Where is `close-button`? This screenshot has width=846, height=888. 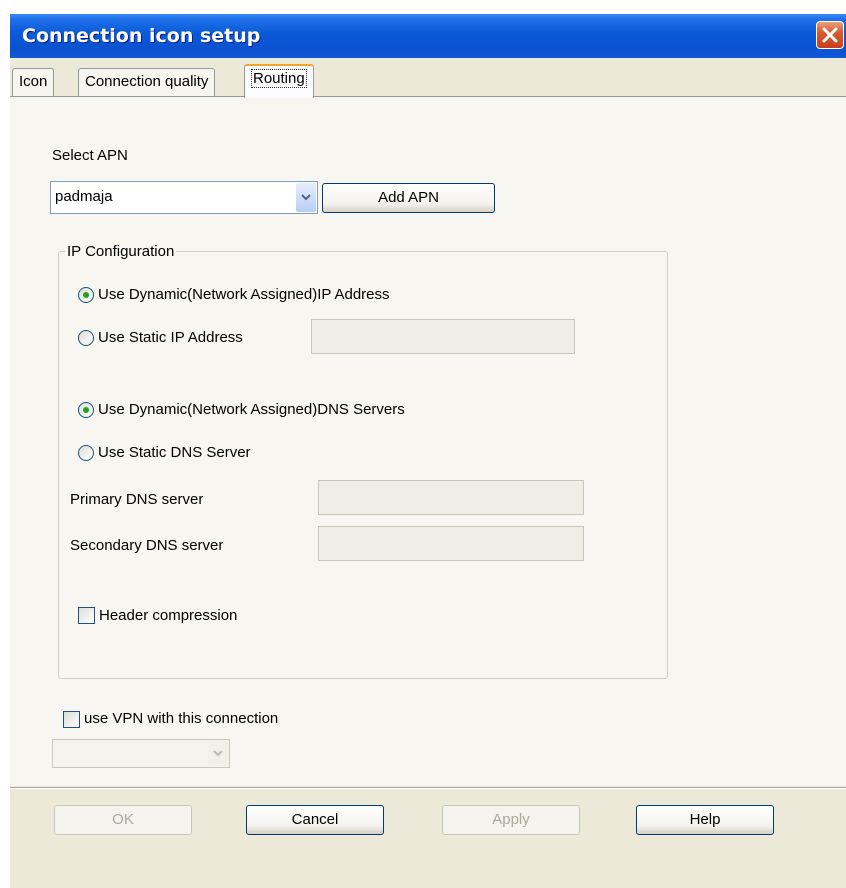 close-button is located at coordinates (830, 35).